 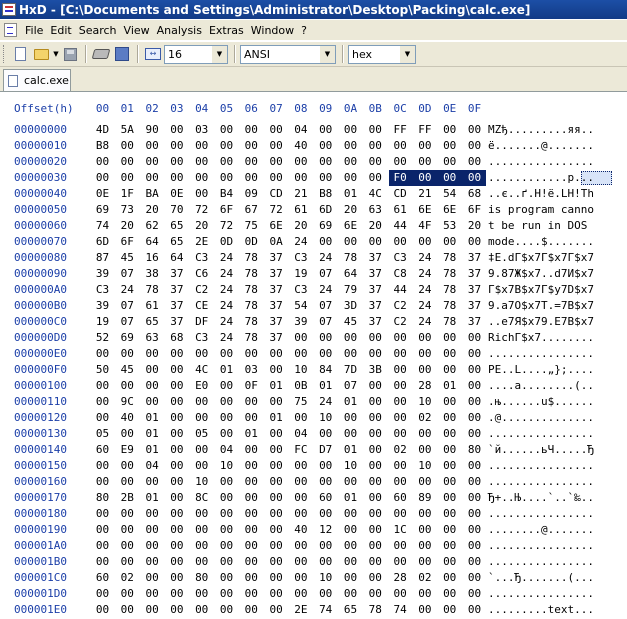 What do you see at coordinates (300, 370) in the screenshot?
I see `hex-byte: 10` at bounding box center [300, 370].